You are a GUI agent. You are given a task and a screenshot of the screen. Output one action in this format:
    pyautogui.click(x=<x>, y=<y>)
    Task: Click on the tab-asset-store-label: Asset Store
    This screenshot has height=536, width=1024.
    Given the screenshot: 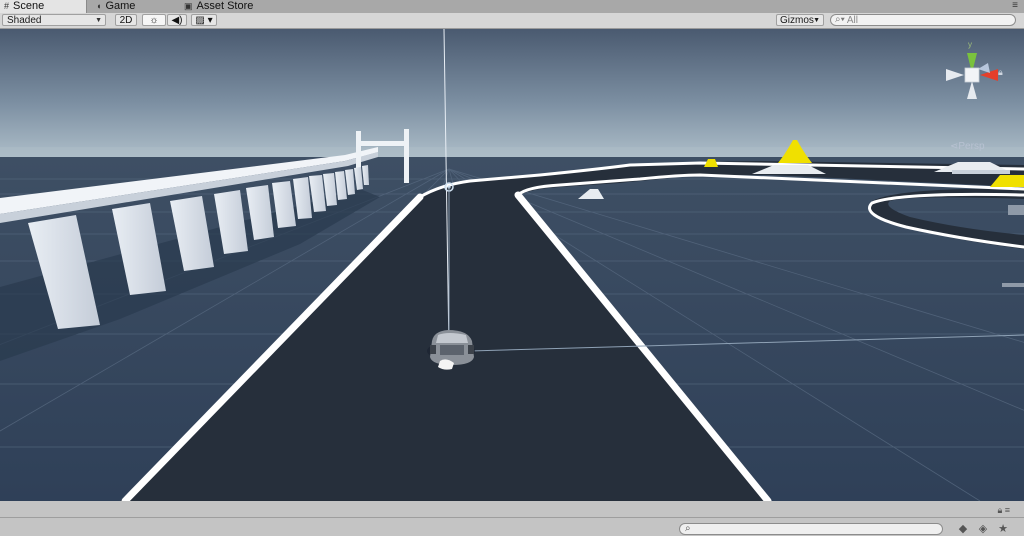 What is the action you would take?
    pyautogui.click(x=225, y=6)
    